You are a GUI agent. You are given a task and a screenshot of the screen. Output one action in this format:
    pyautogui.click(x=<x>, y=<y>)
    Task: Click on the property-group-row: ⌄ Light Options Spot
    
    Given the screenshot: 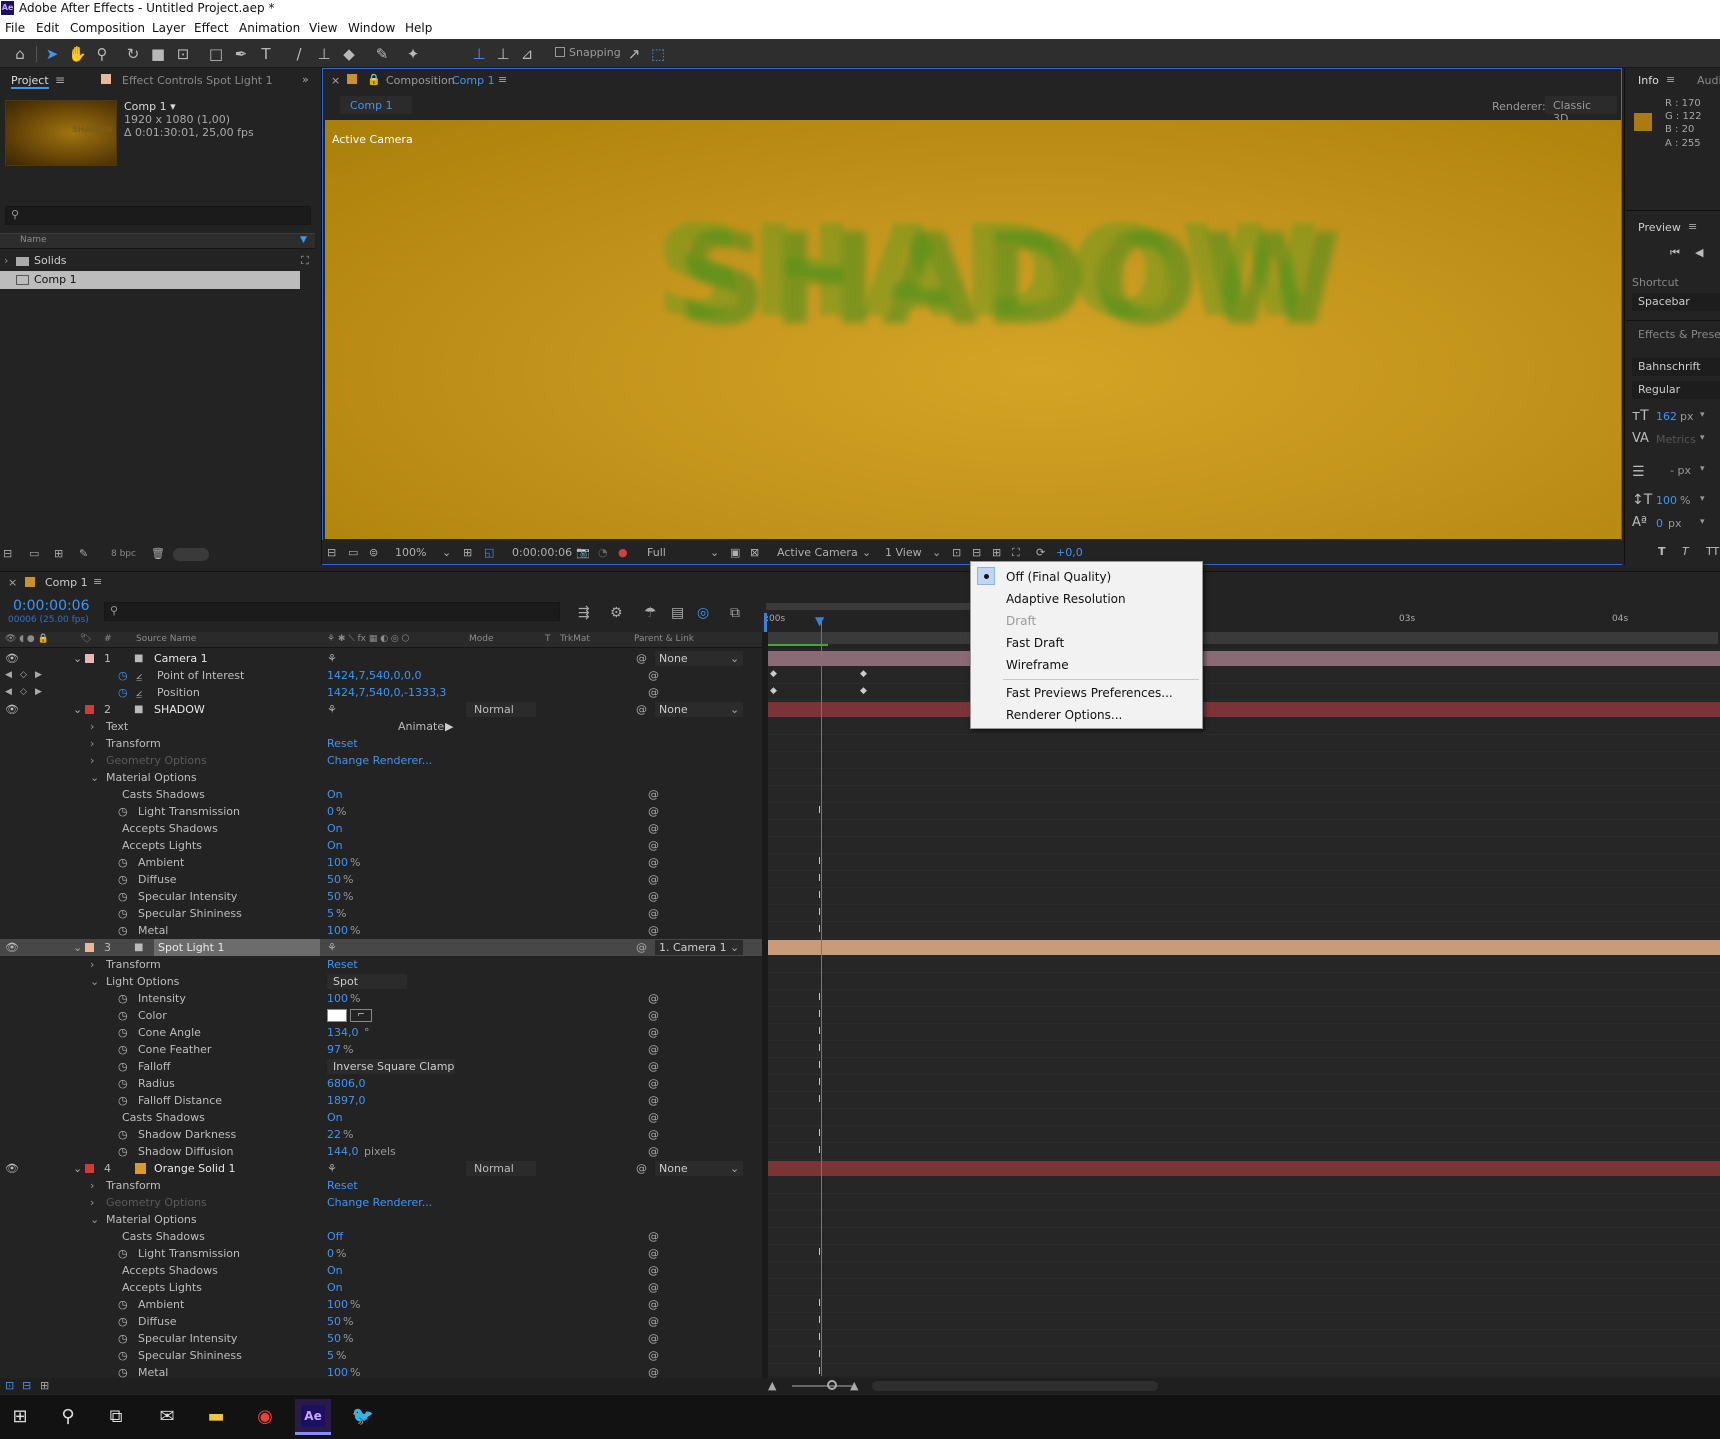 What is the action you would take?
    pyautogui.click(x=381, y=981)
    